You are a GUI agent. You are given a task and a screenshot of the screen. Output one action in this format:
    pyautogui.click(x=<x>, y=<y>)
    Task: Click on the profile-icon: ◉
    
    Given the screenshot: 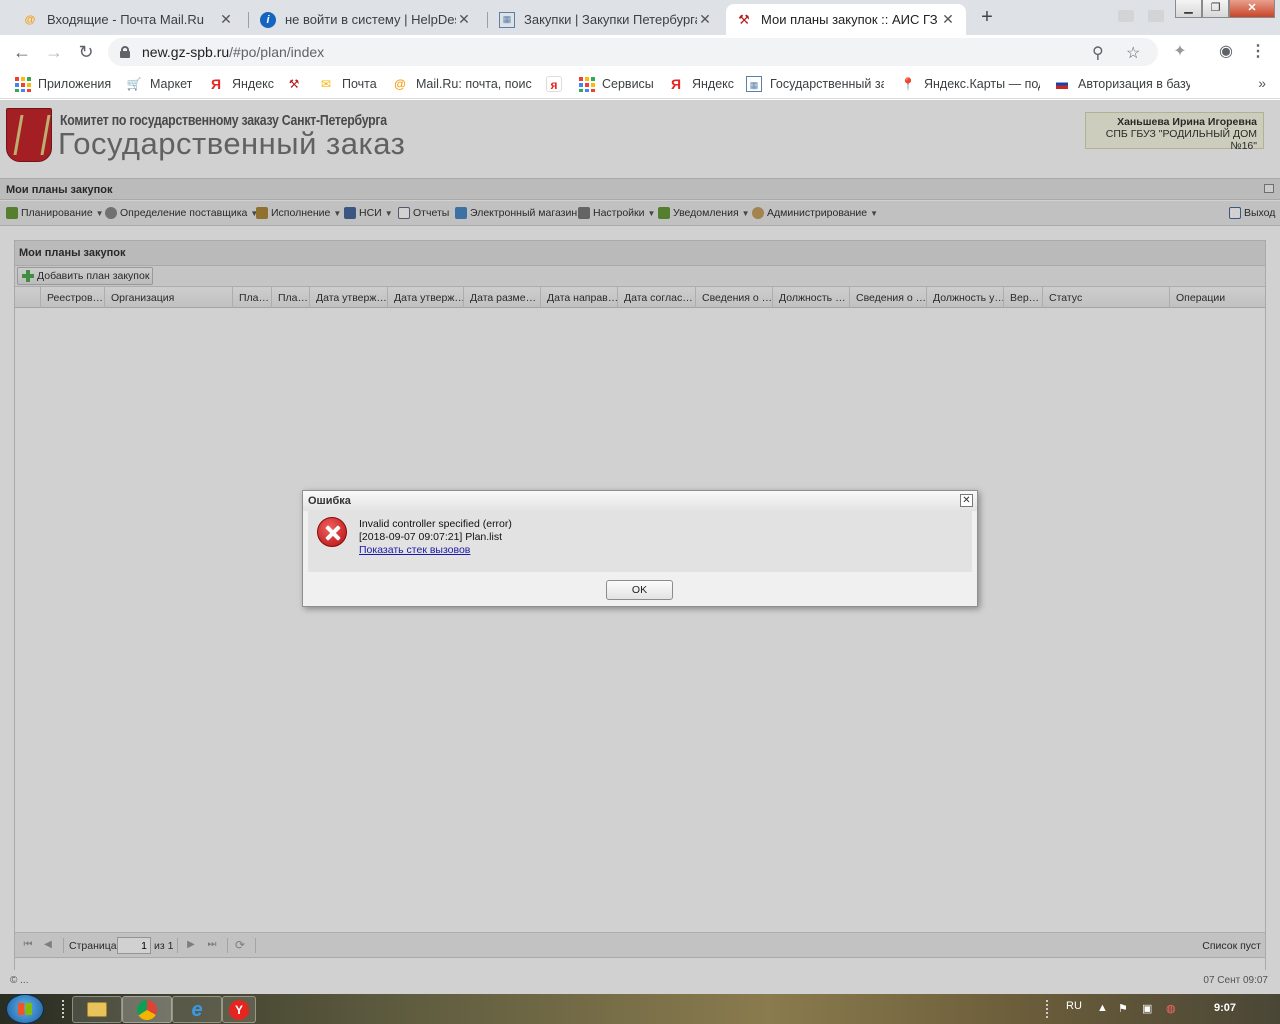 What is the action you would take?
    pyautogui.click(x=1226, y=52)
    